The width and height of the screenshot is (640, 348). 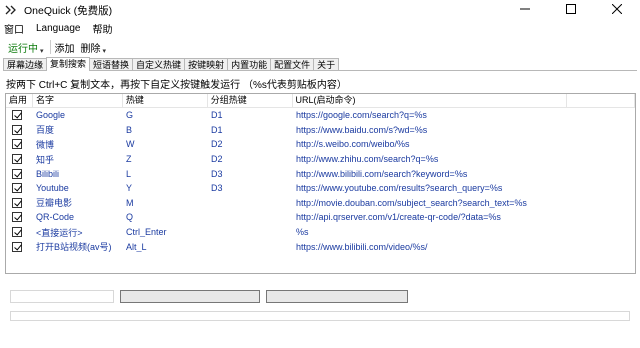 I want to click on menu-help: 帮助, so click(x=103, y=28).